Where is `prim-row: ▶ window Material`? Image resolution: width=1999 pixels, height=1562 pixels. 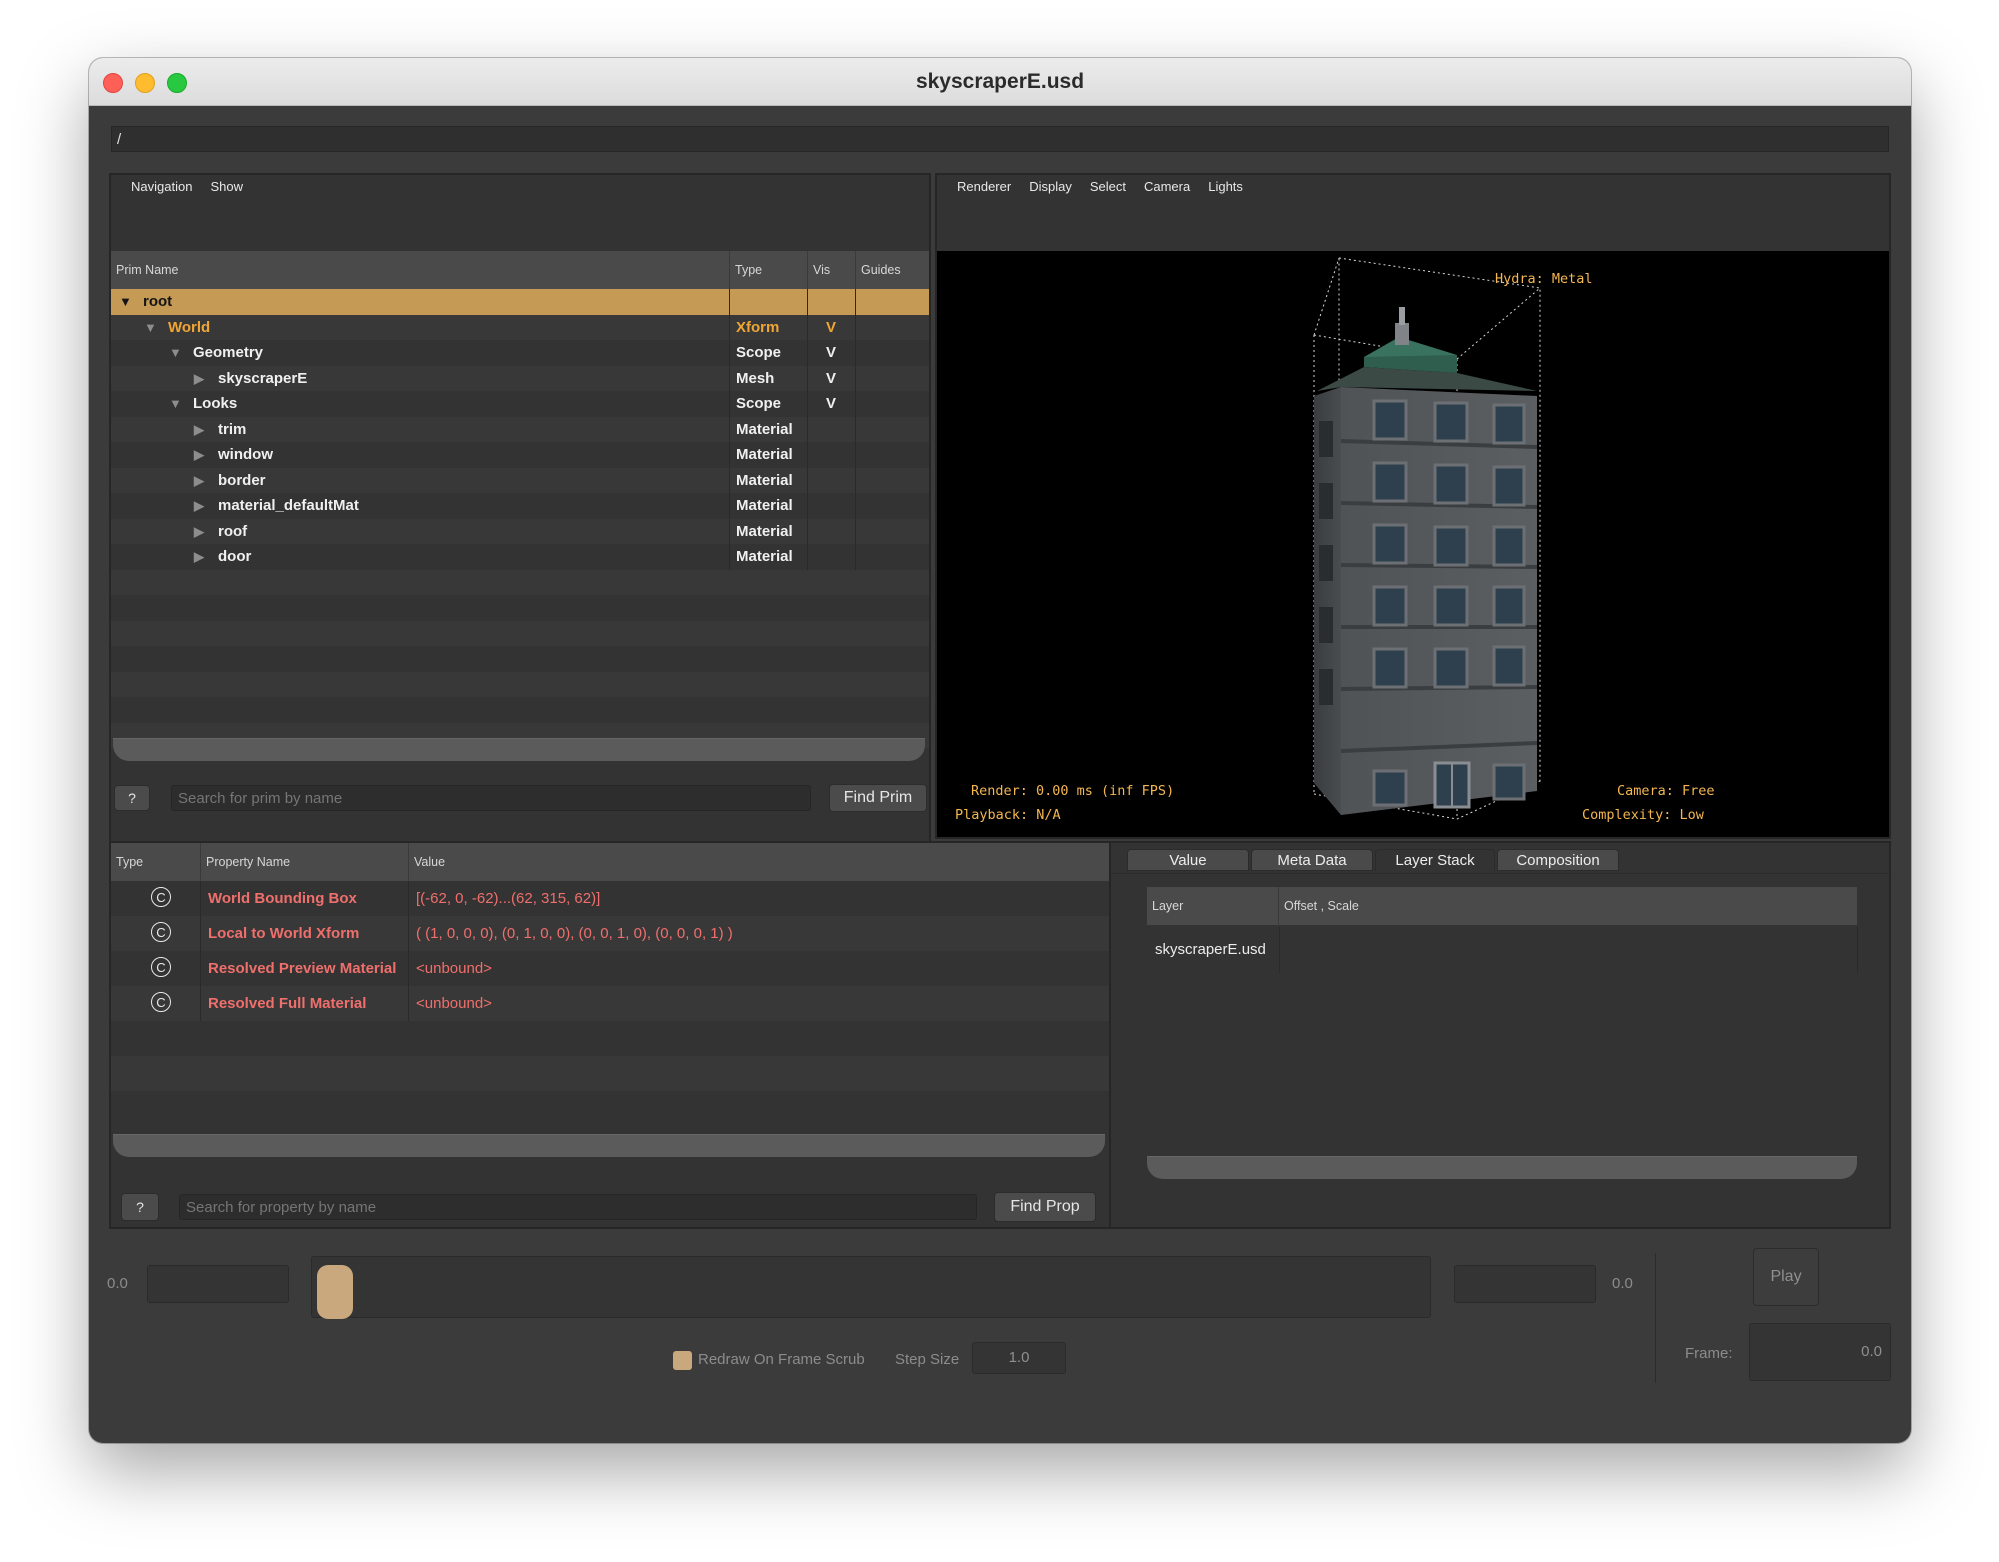
prim-row: ▶ window Material is located at coordinates (520, 455).